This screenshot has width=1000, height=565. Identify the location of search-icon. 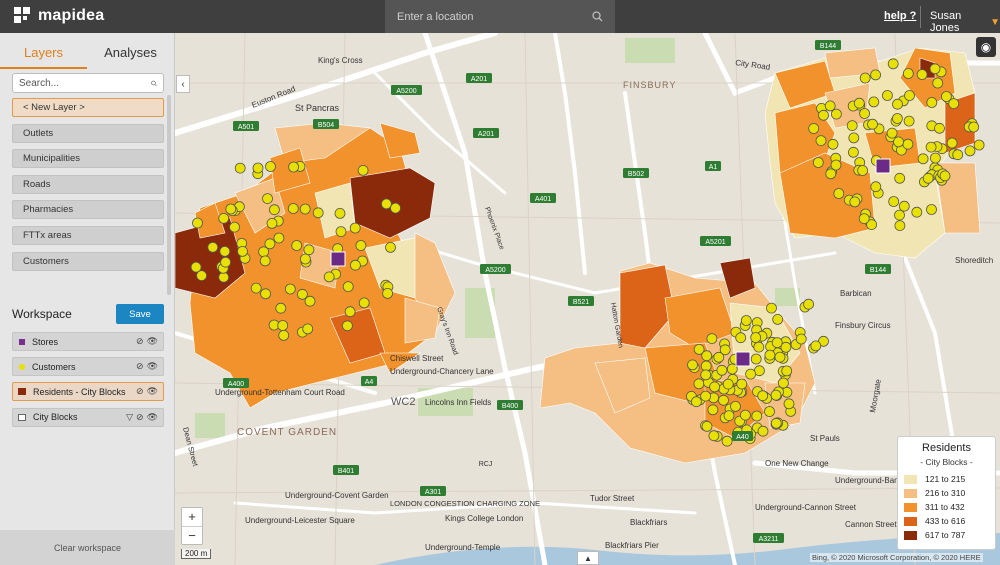
(597, 16).